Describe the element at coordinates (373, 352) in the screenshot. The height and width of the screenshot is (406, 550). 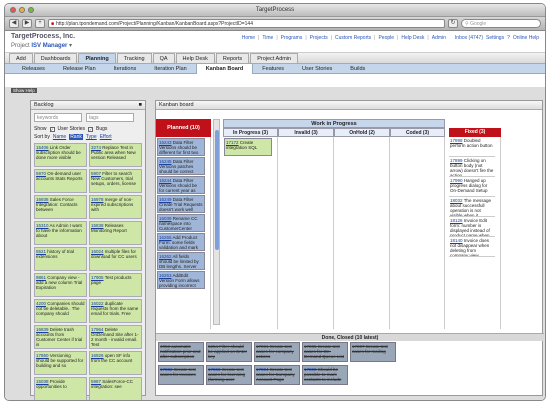
I see `done-card: 17807 Create test cases for mailing` at that location.